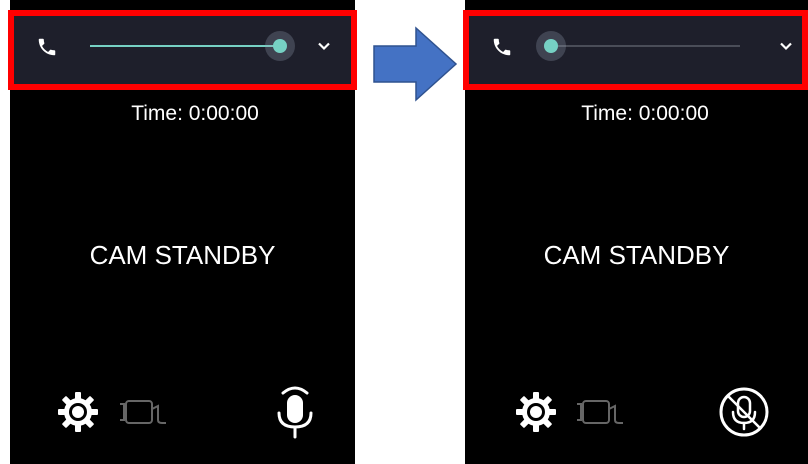  What do you see at coordinates (295, 412) in the screenshot?
I see `microphone-icon` at bounding box center [295, 412].